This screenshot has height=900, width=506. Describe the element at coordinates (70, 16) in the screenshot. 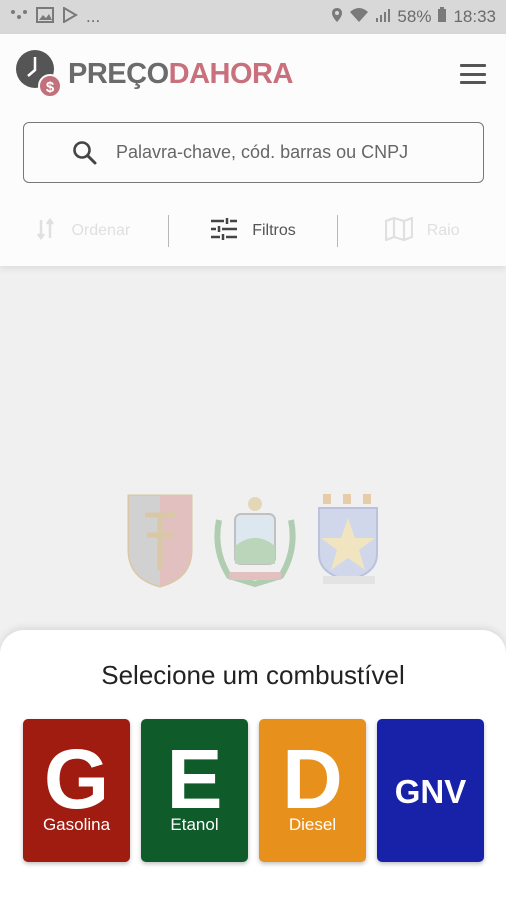

I see `play-store-icon` at that location.